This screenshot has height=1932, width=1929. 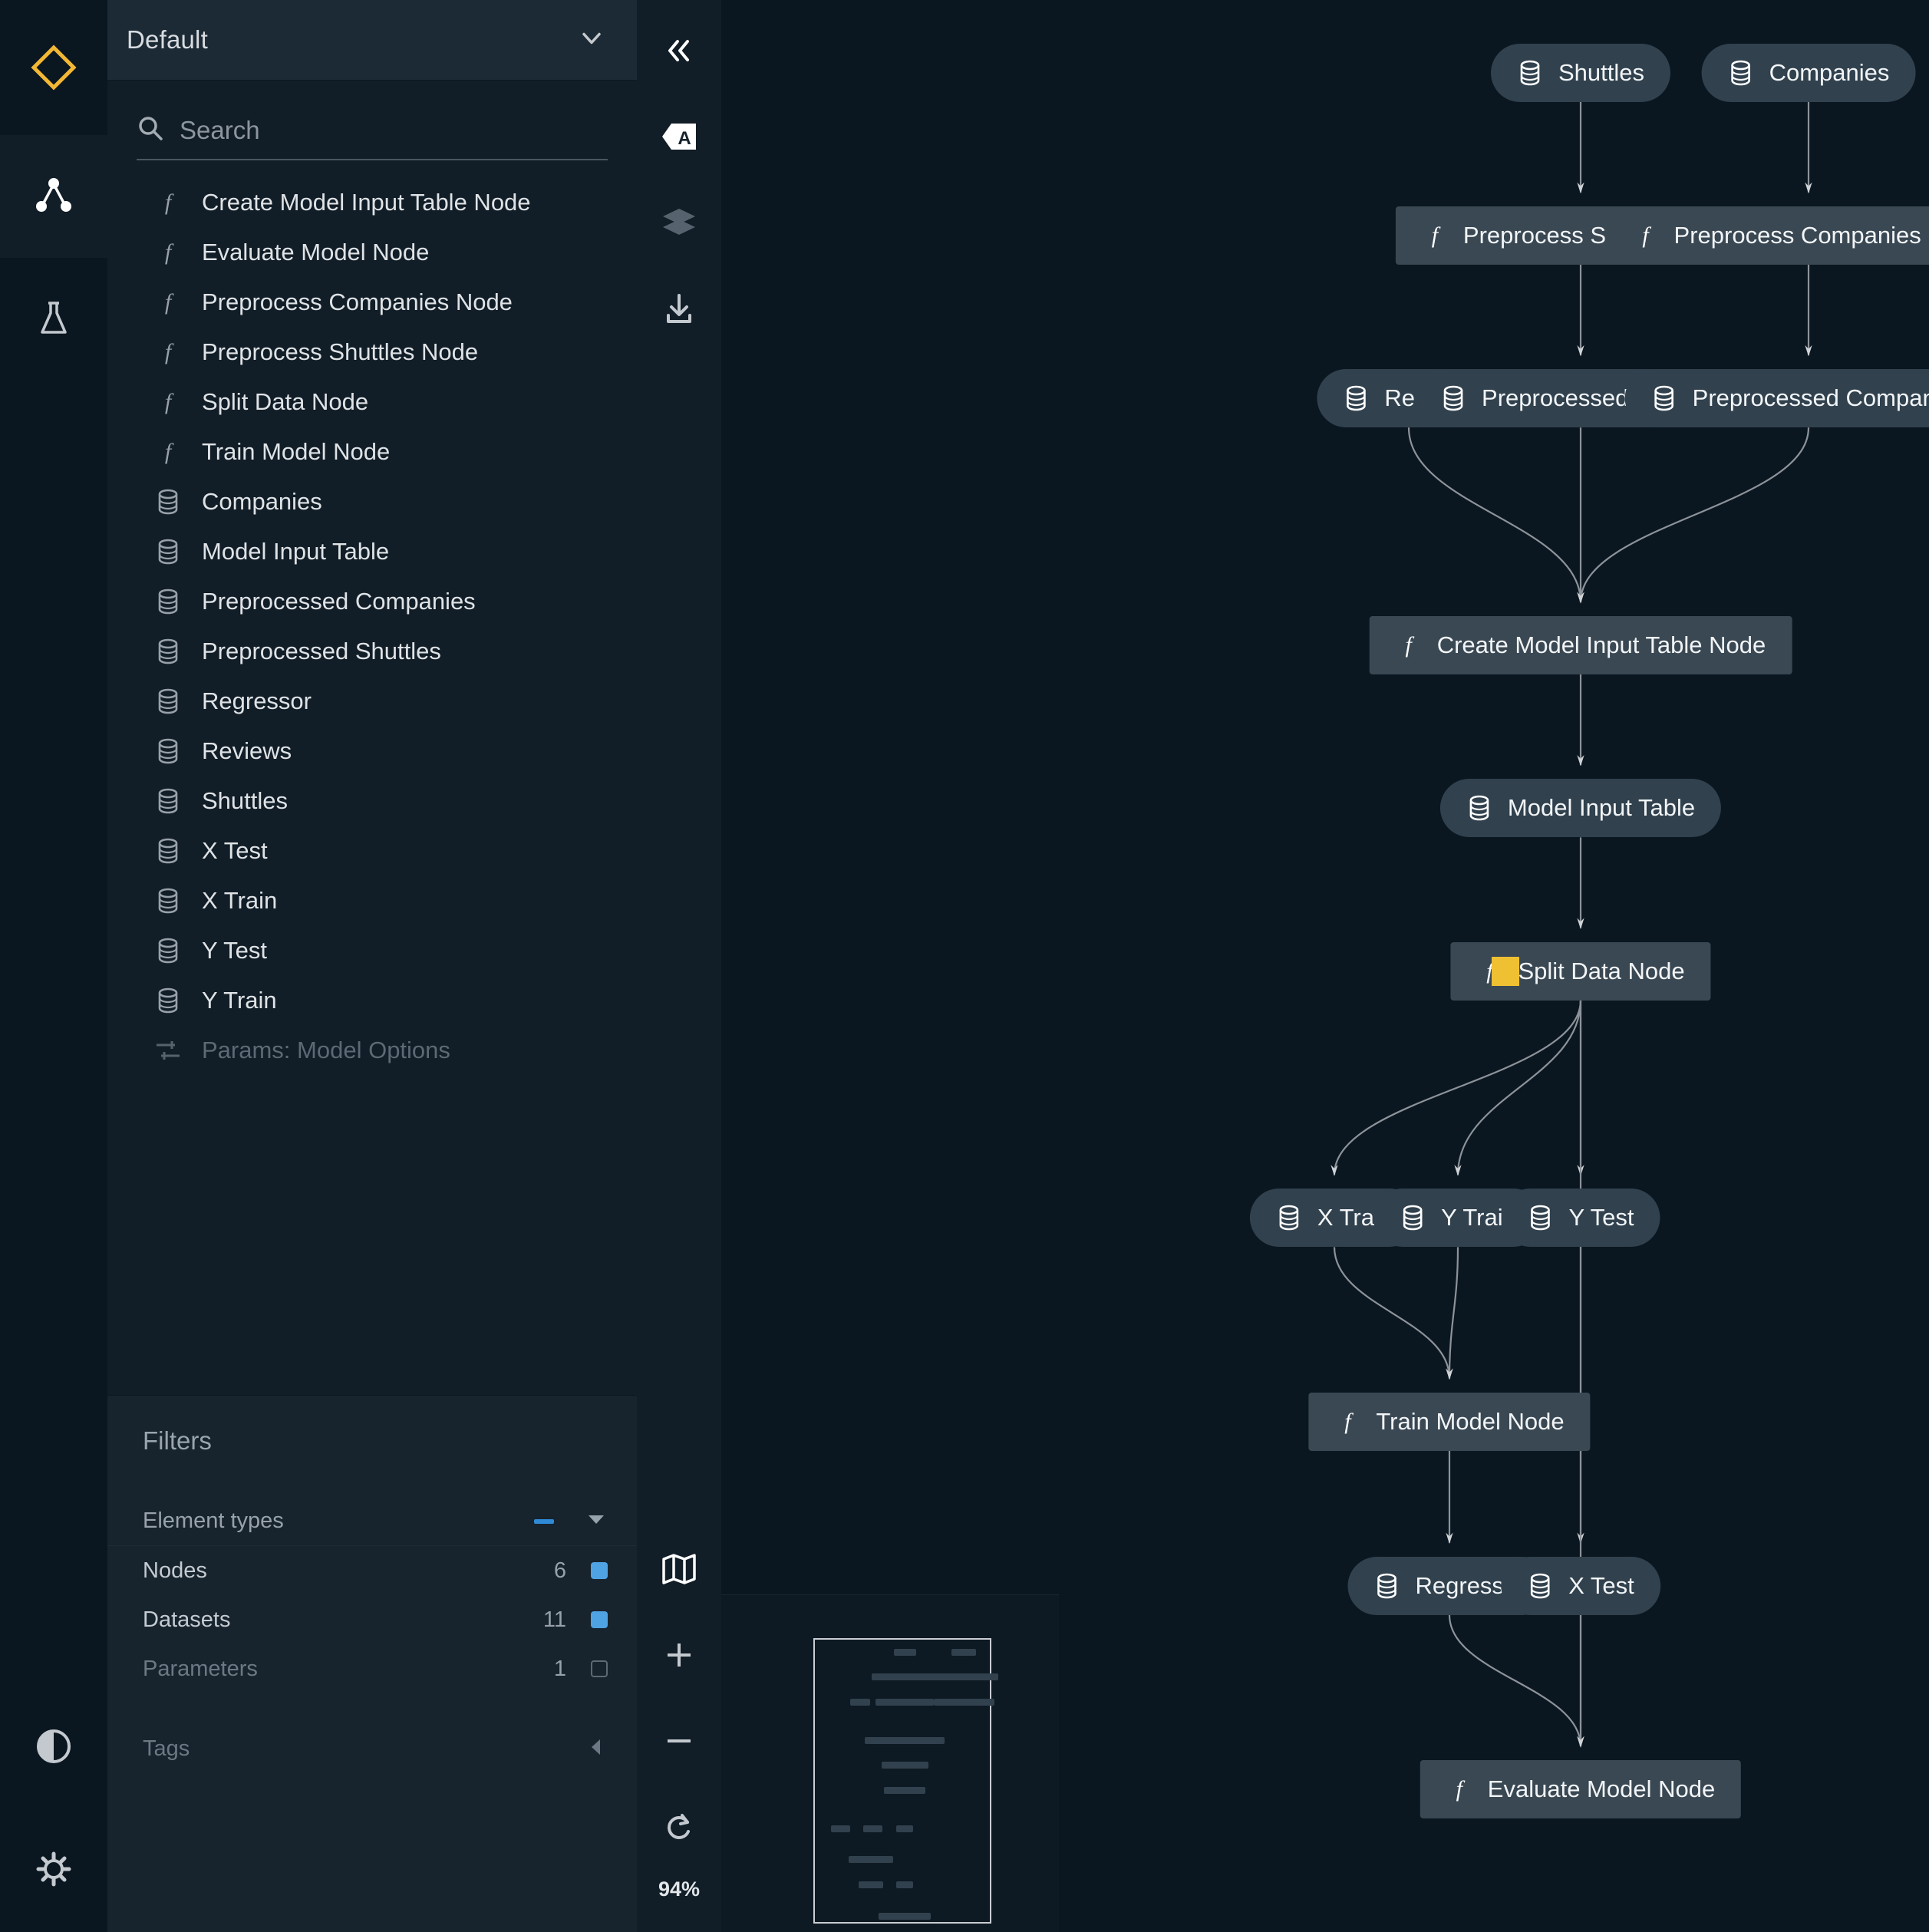 I want to click on collapse-sidebar-button, so click(x=679, y=52).